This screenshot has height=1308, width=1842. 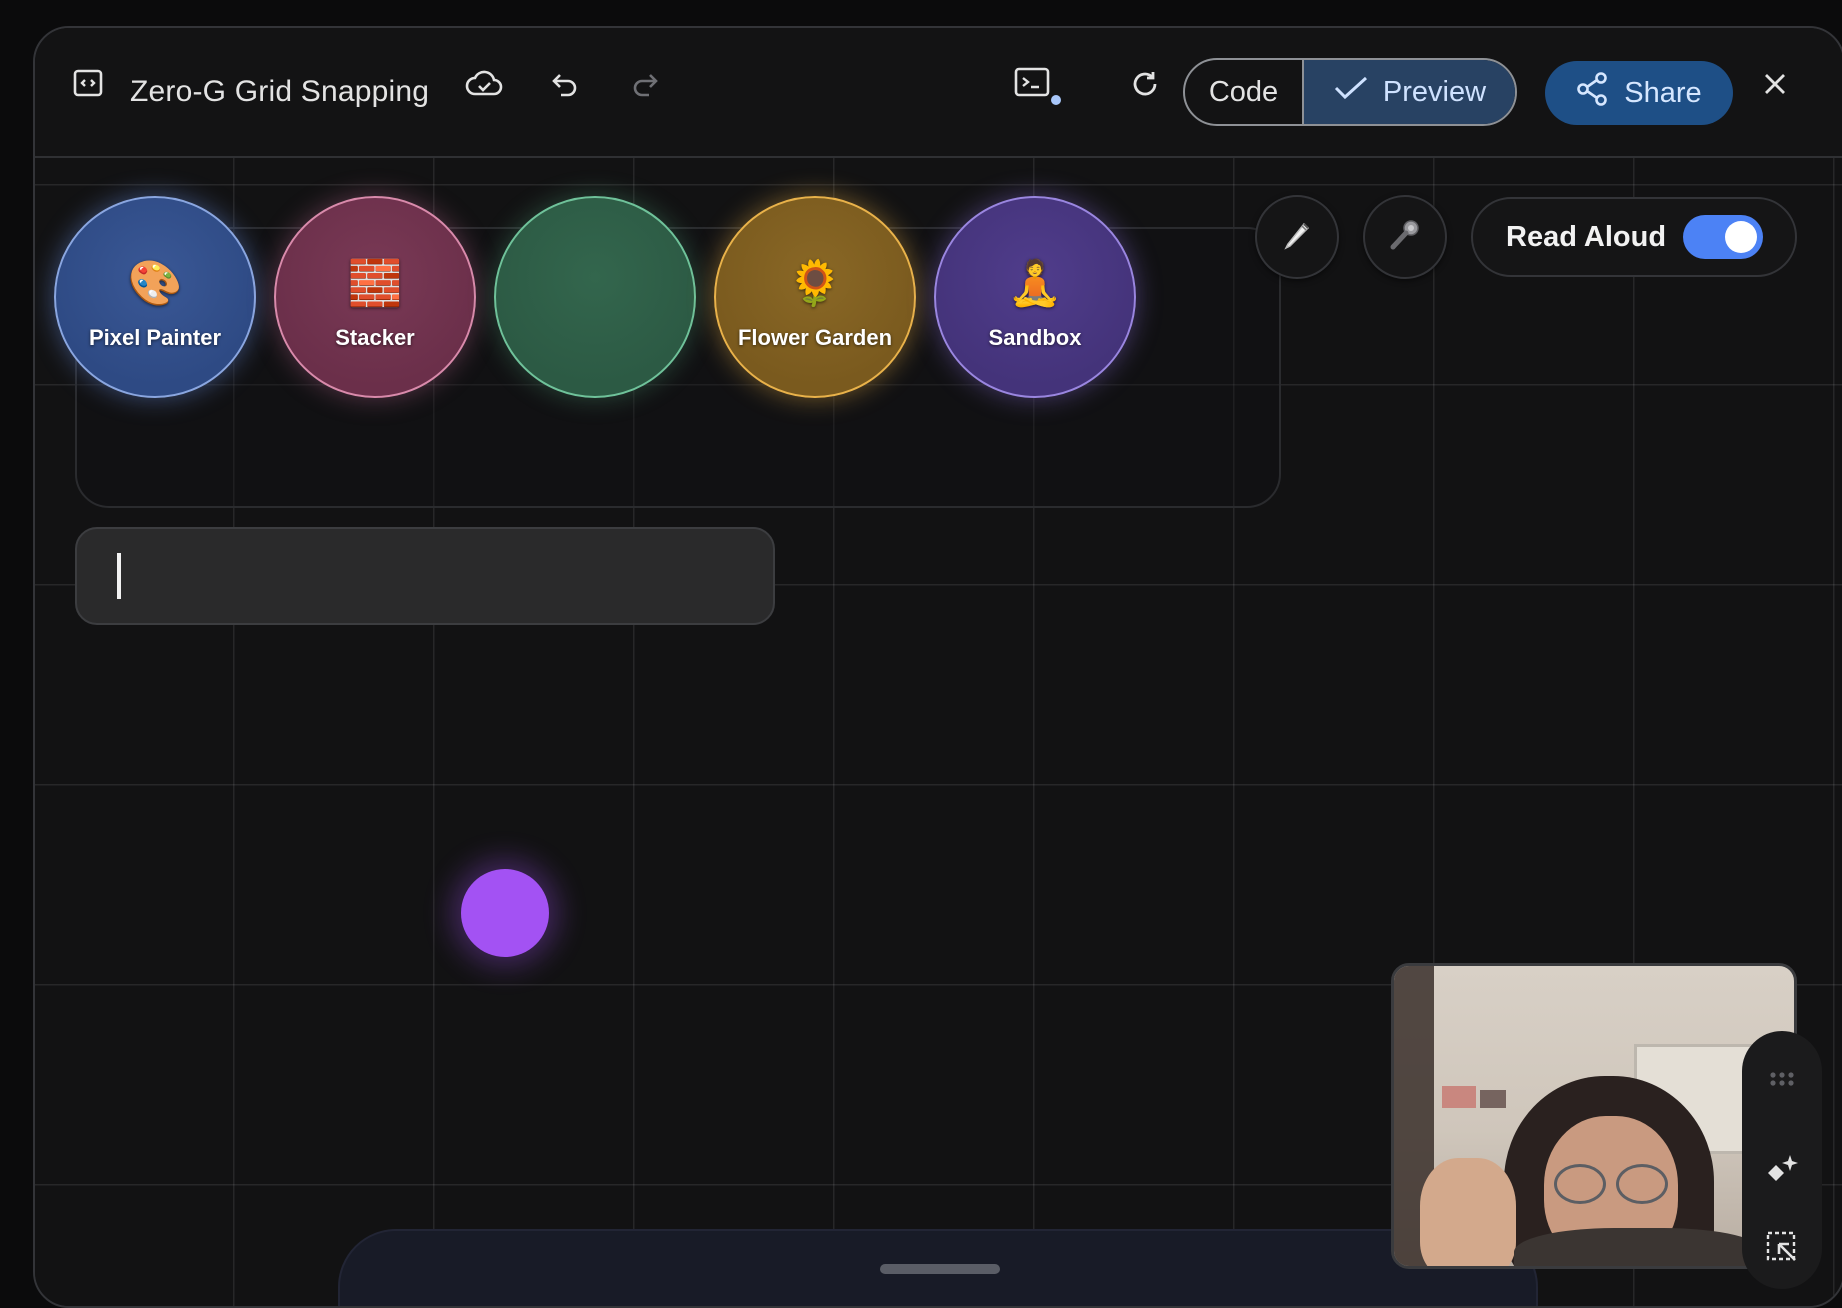 I want to click on select-area-icon, so click(x=1782, y=1247).